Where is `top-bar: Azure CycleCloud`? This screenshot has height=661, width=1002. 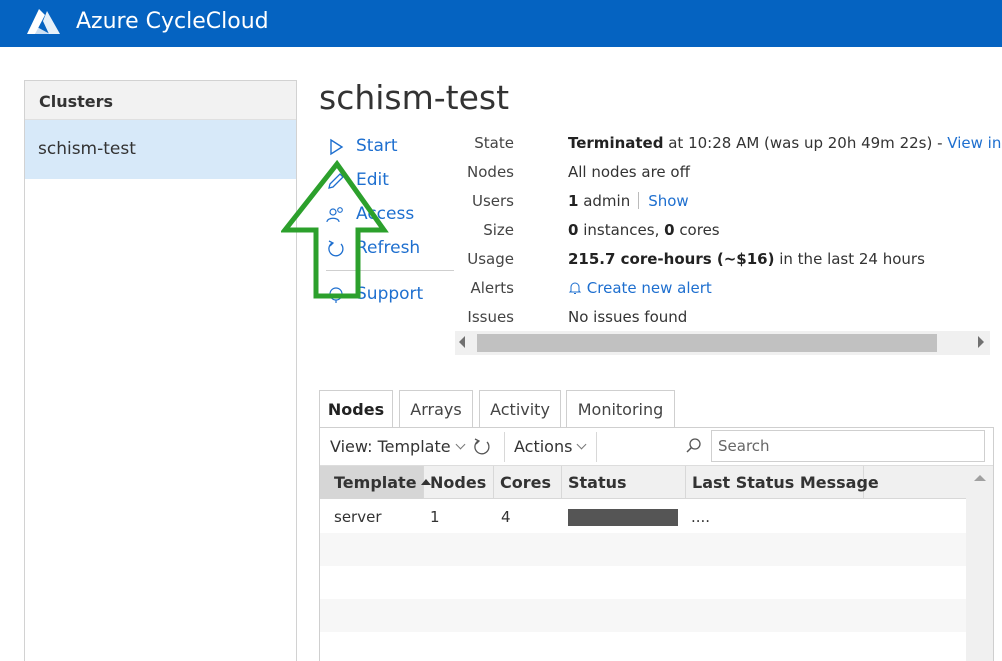 top-bar: Azure CycleCloud is located at coordinates (501, 23).